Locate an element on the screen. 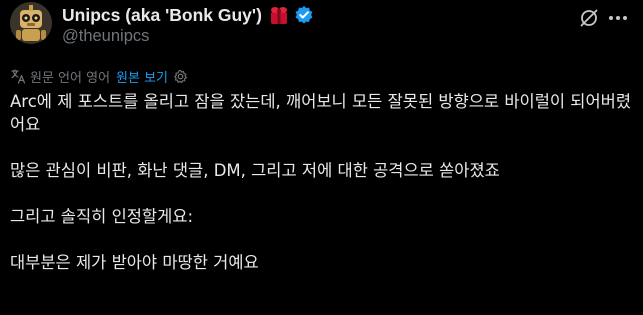  grok-icon is located at coordinates (589, 18).